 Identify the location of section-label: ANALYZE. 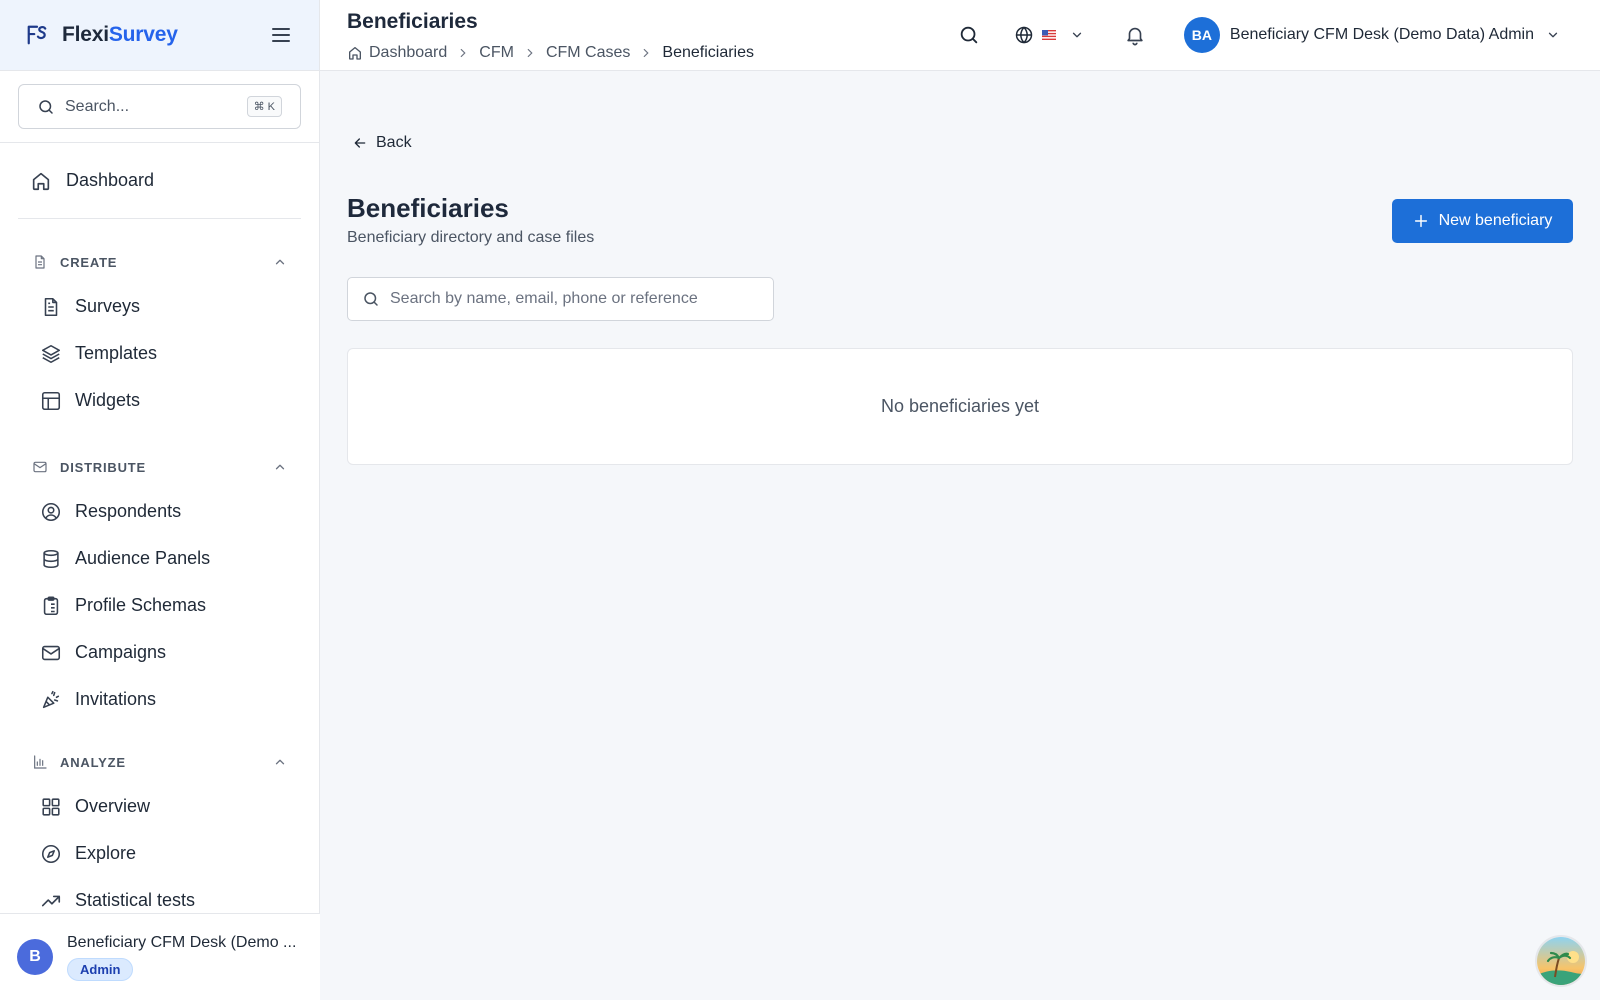
(93, 762).